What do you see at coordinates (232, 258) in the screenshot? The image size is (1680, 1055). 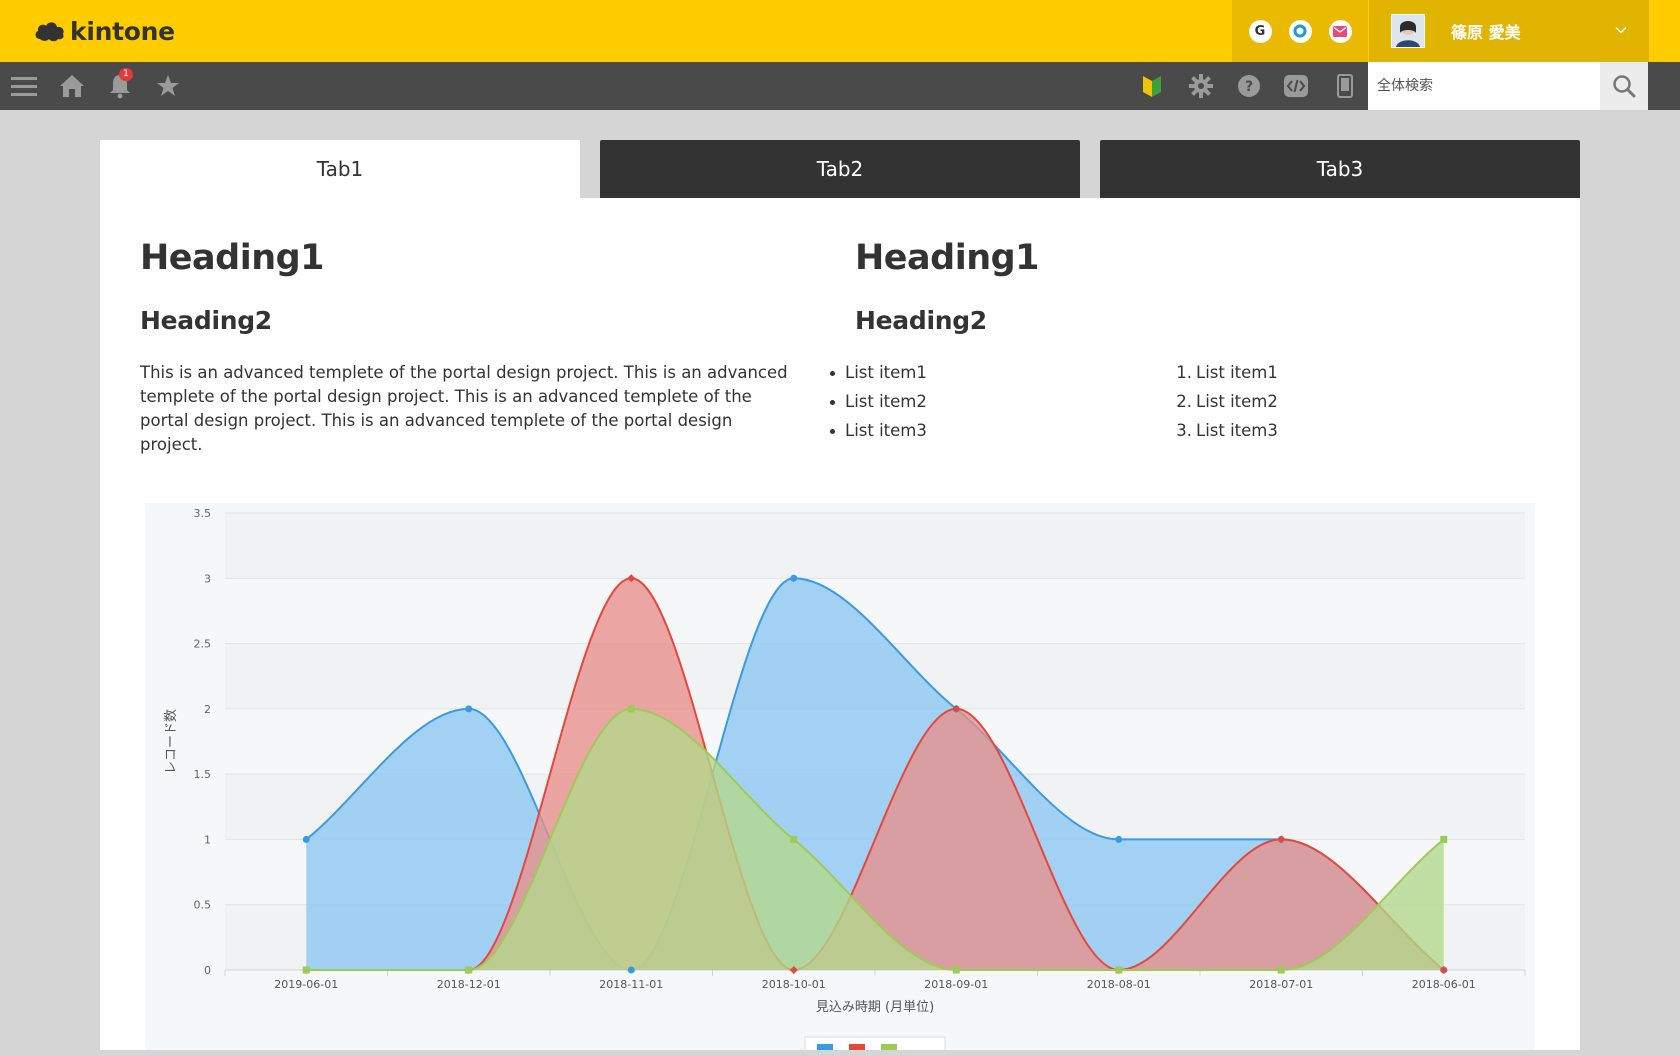 I see `left-heading1: Heading1` at bounding box center [232, 258].